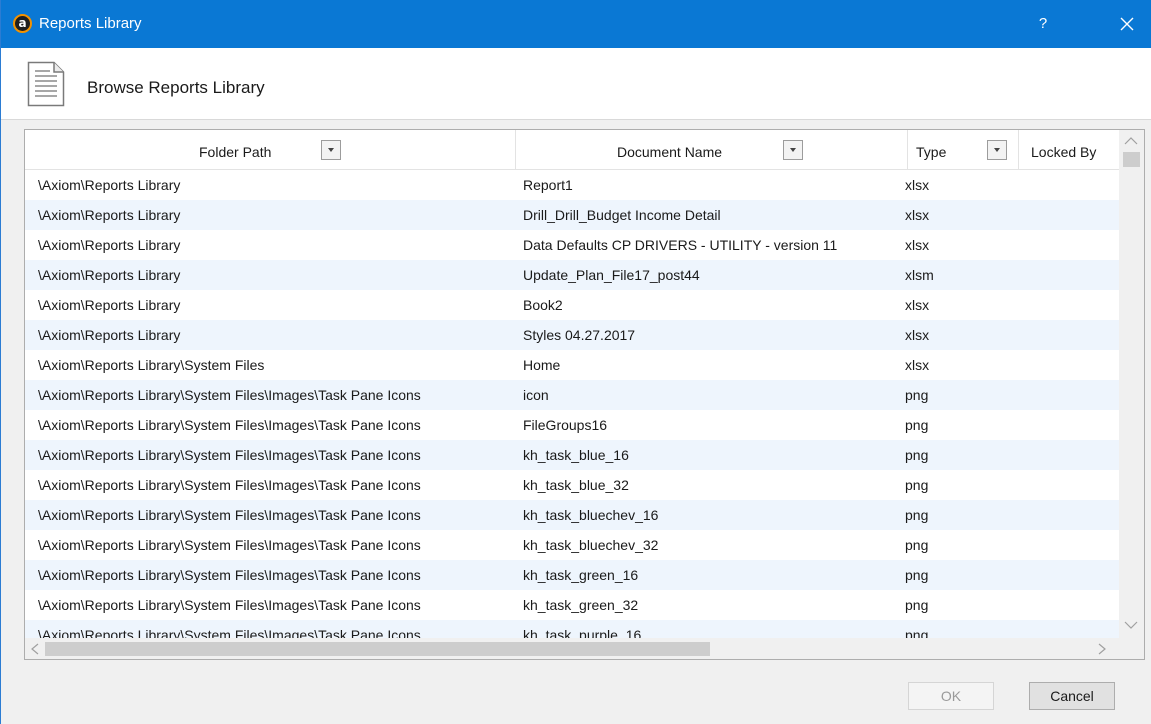 The image size is (1151, 724). What do you see at coordinates (622, 215) in the screenshot?
I see `cell-document-name: Drill_Drill_Budget Income Detail` at bounding box center [622, 215].